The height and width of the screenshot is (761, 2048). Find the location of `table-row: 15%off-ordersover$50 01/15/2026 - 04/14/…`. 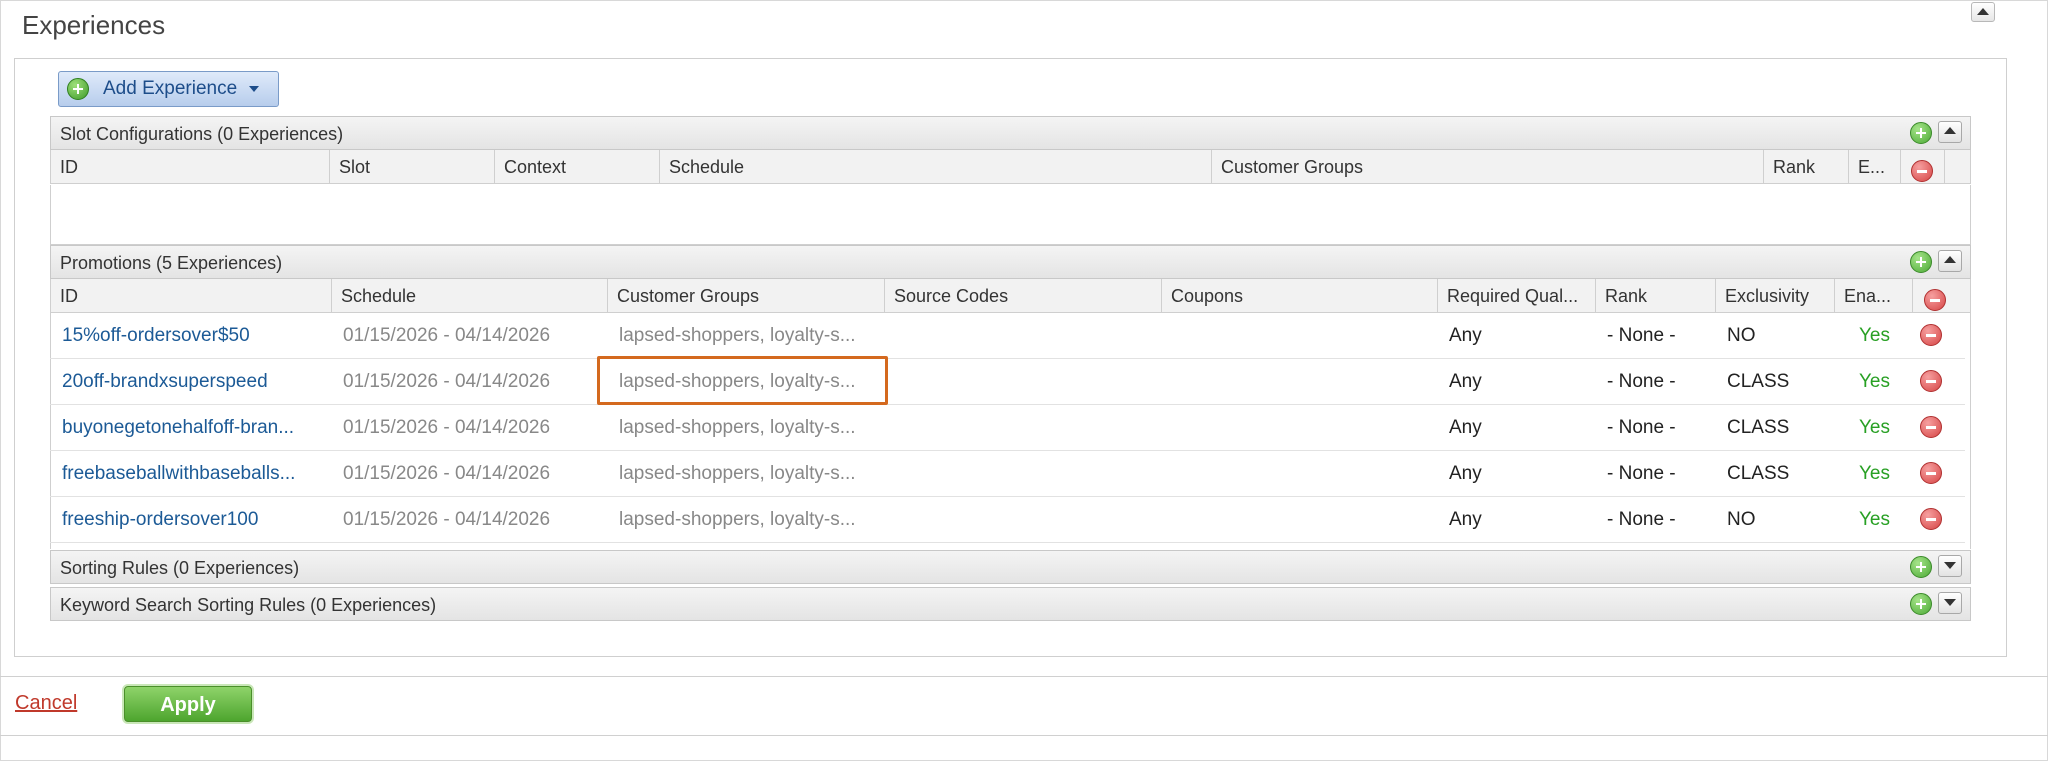

table-row: 15%off-ordersover$50 01/15/2026 - 04/14/… is located at coordinates (1007, 336).